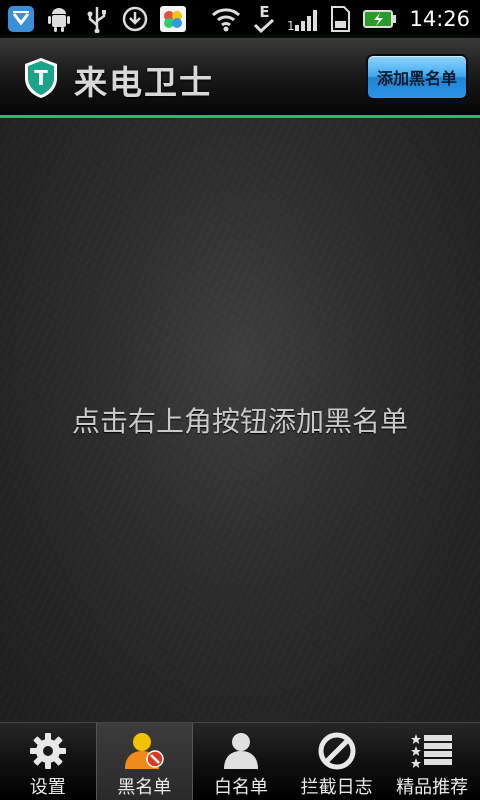 This screenshot has width=480, height=800. I want to click on add-blacklist-button: 添加黑名单, so click(417, 77).